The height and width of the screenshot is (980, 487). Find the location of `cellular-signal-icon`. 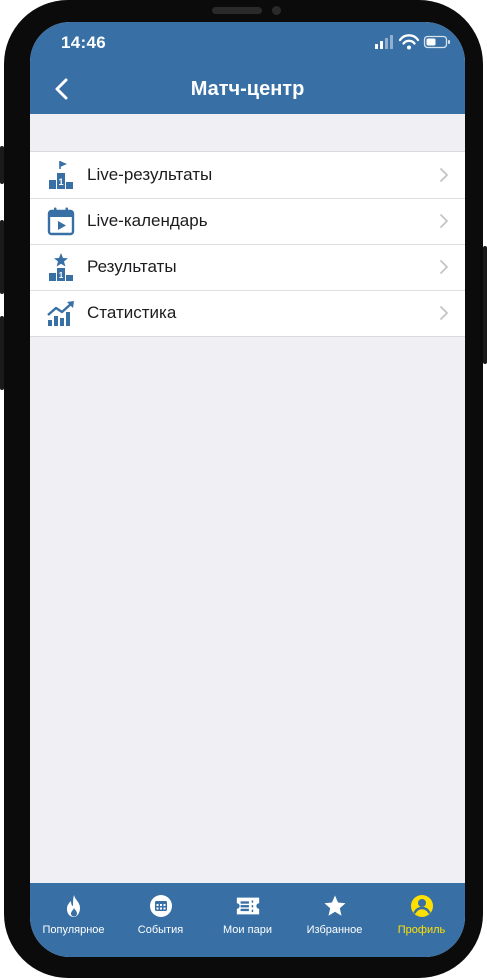

cellular-signal-icon is located at coordinates (384, 42).